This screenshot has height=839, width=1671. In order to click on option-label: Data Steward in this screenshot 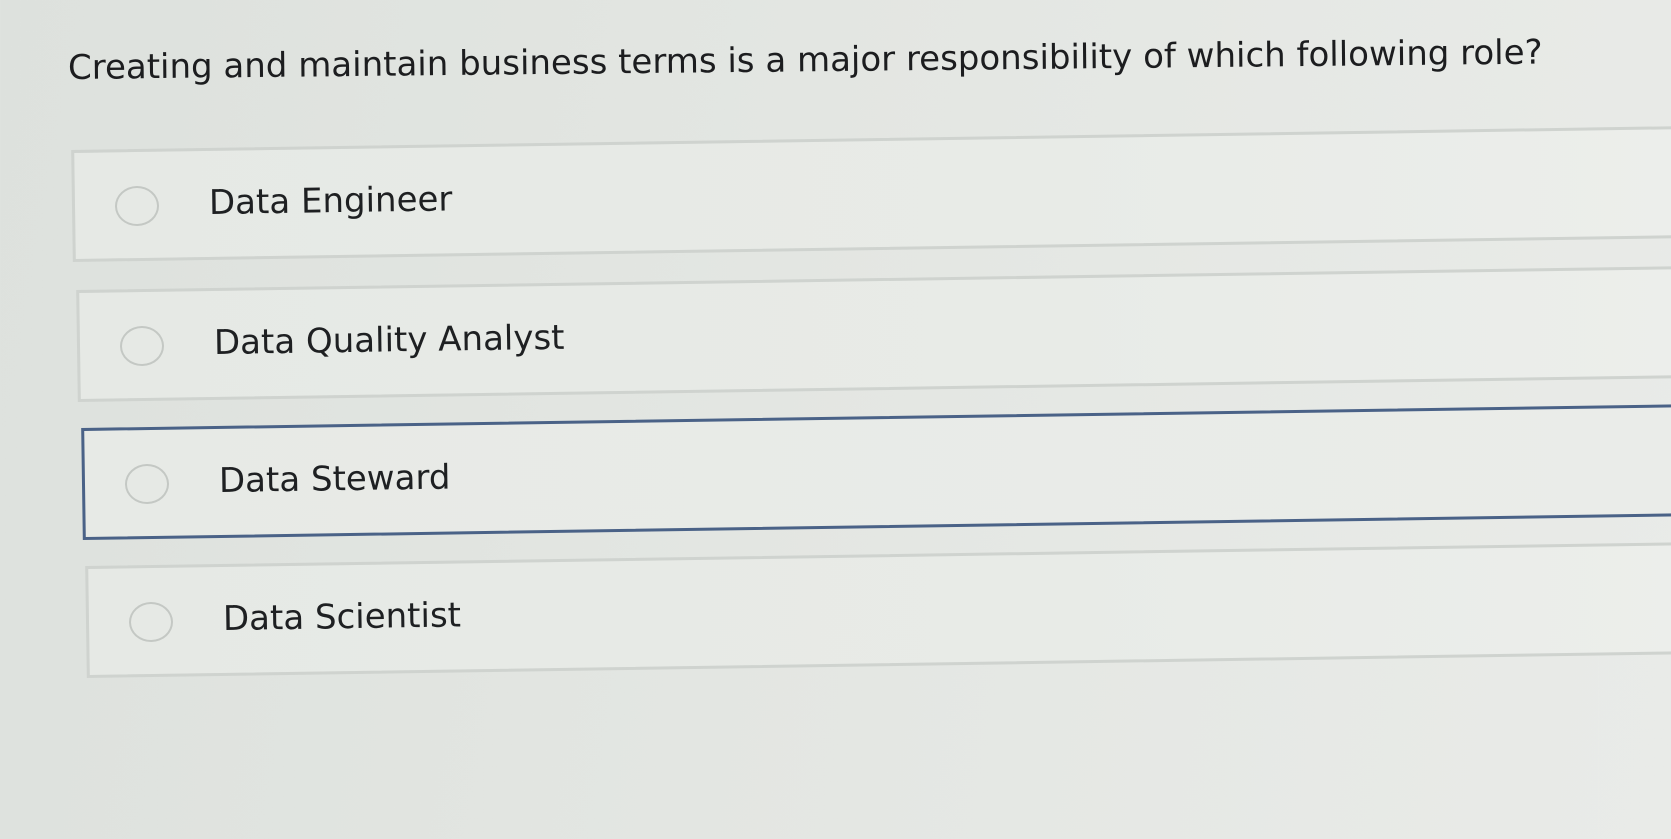, I will do `click(334, 479)`.